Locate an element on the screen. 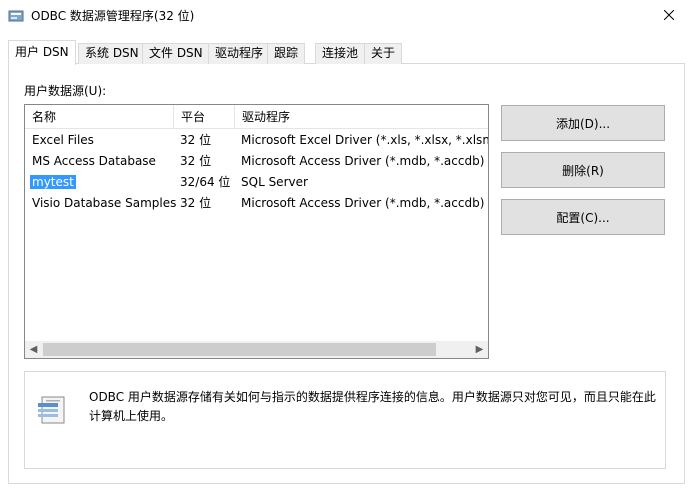  tab-user-dsn: 用户 DSN is located at coordinates (42, 52).